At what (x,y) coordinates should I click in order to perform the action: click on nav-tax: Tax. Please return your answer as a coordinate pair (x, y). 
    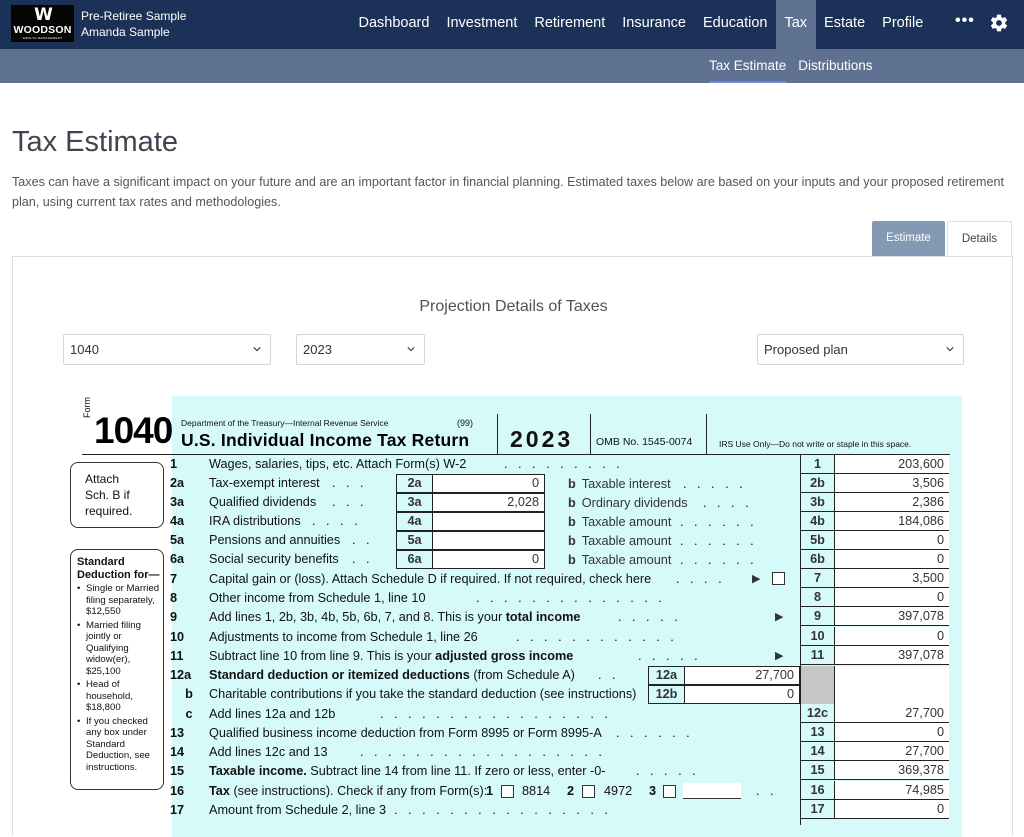
    Looking at the image, I should click on (795, 24).